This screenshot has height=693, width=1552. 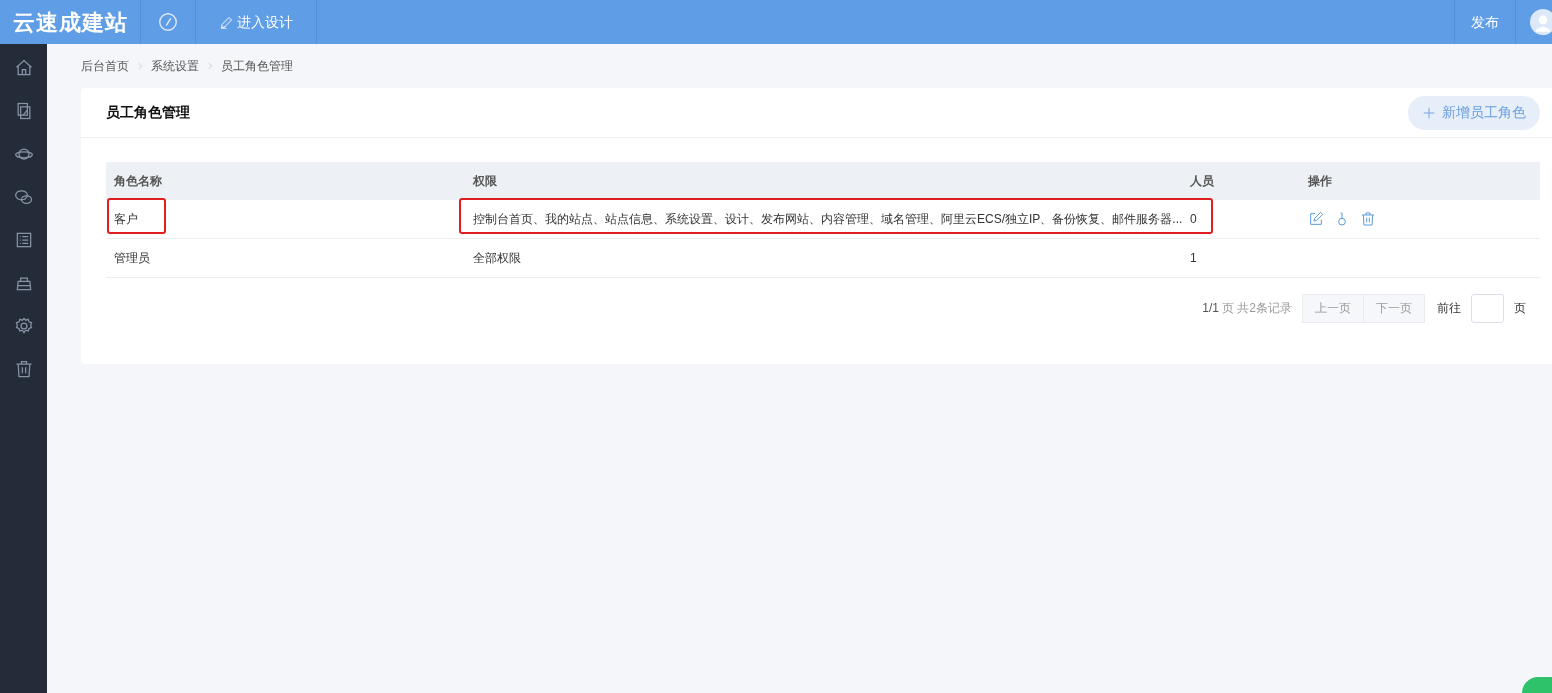 I want to click on chat-icon, so click(x=23, y=197).